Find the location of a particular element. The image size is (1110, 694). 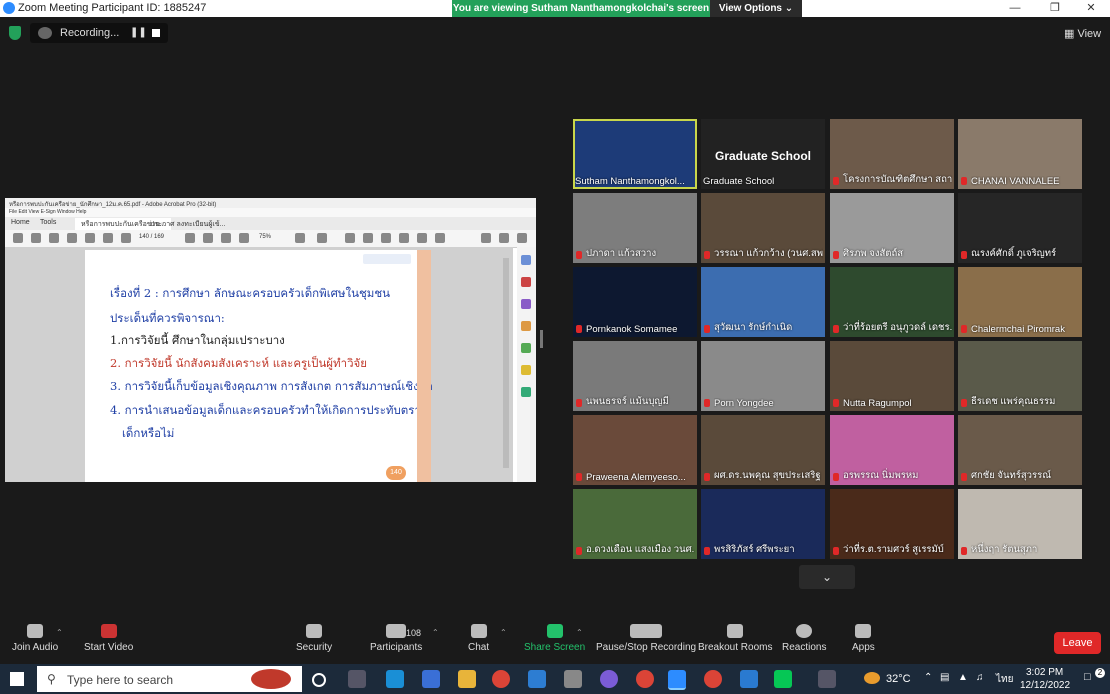

cursor-icon is located at coordinates (190, 238).